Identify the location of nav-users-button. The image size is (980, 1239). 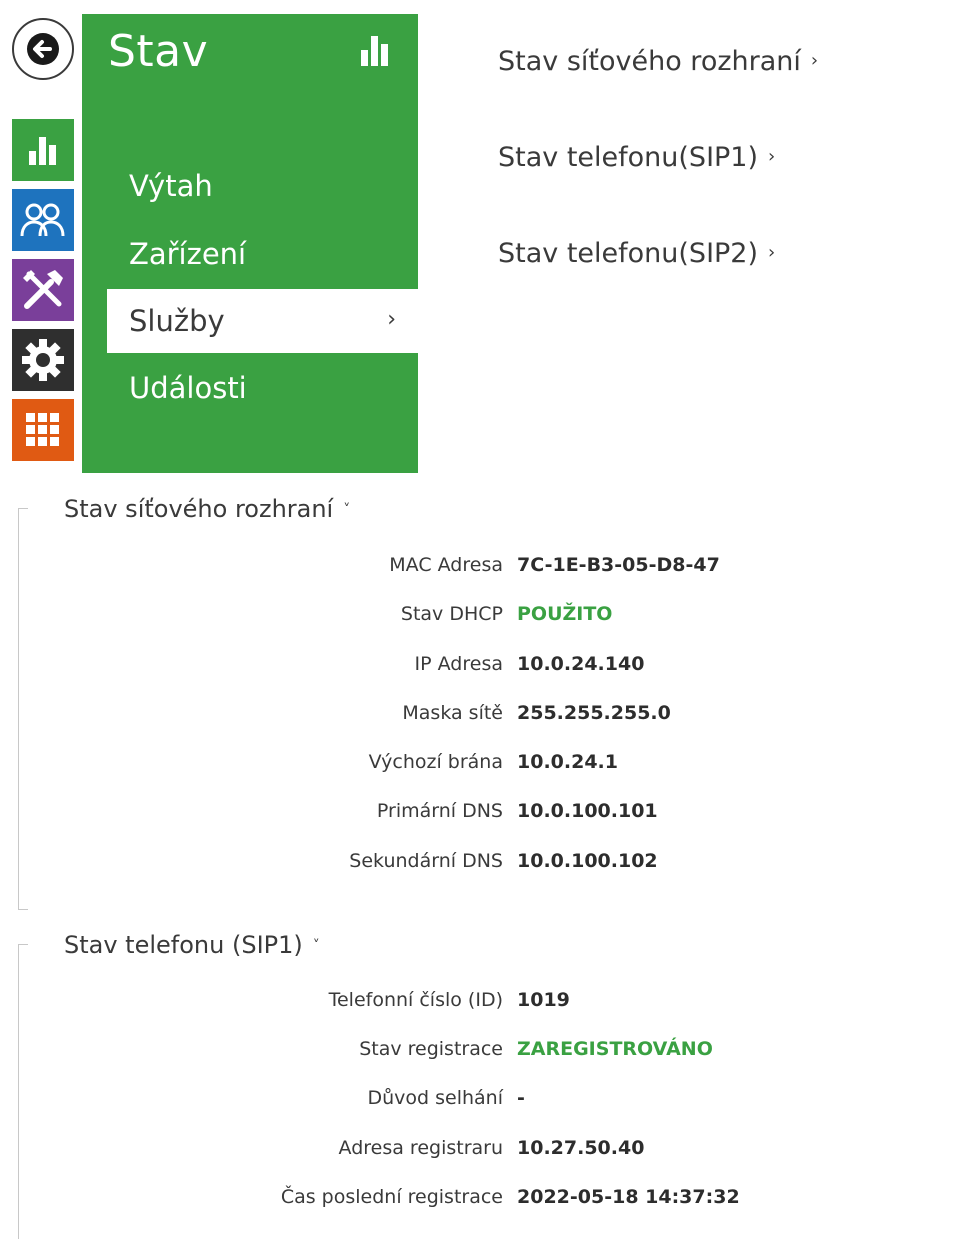
(43, 220).